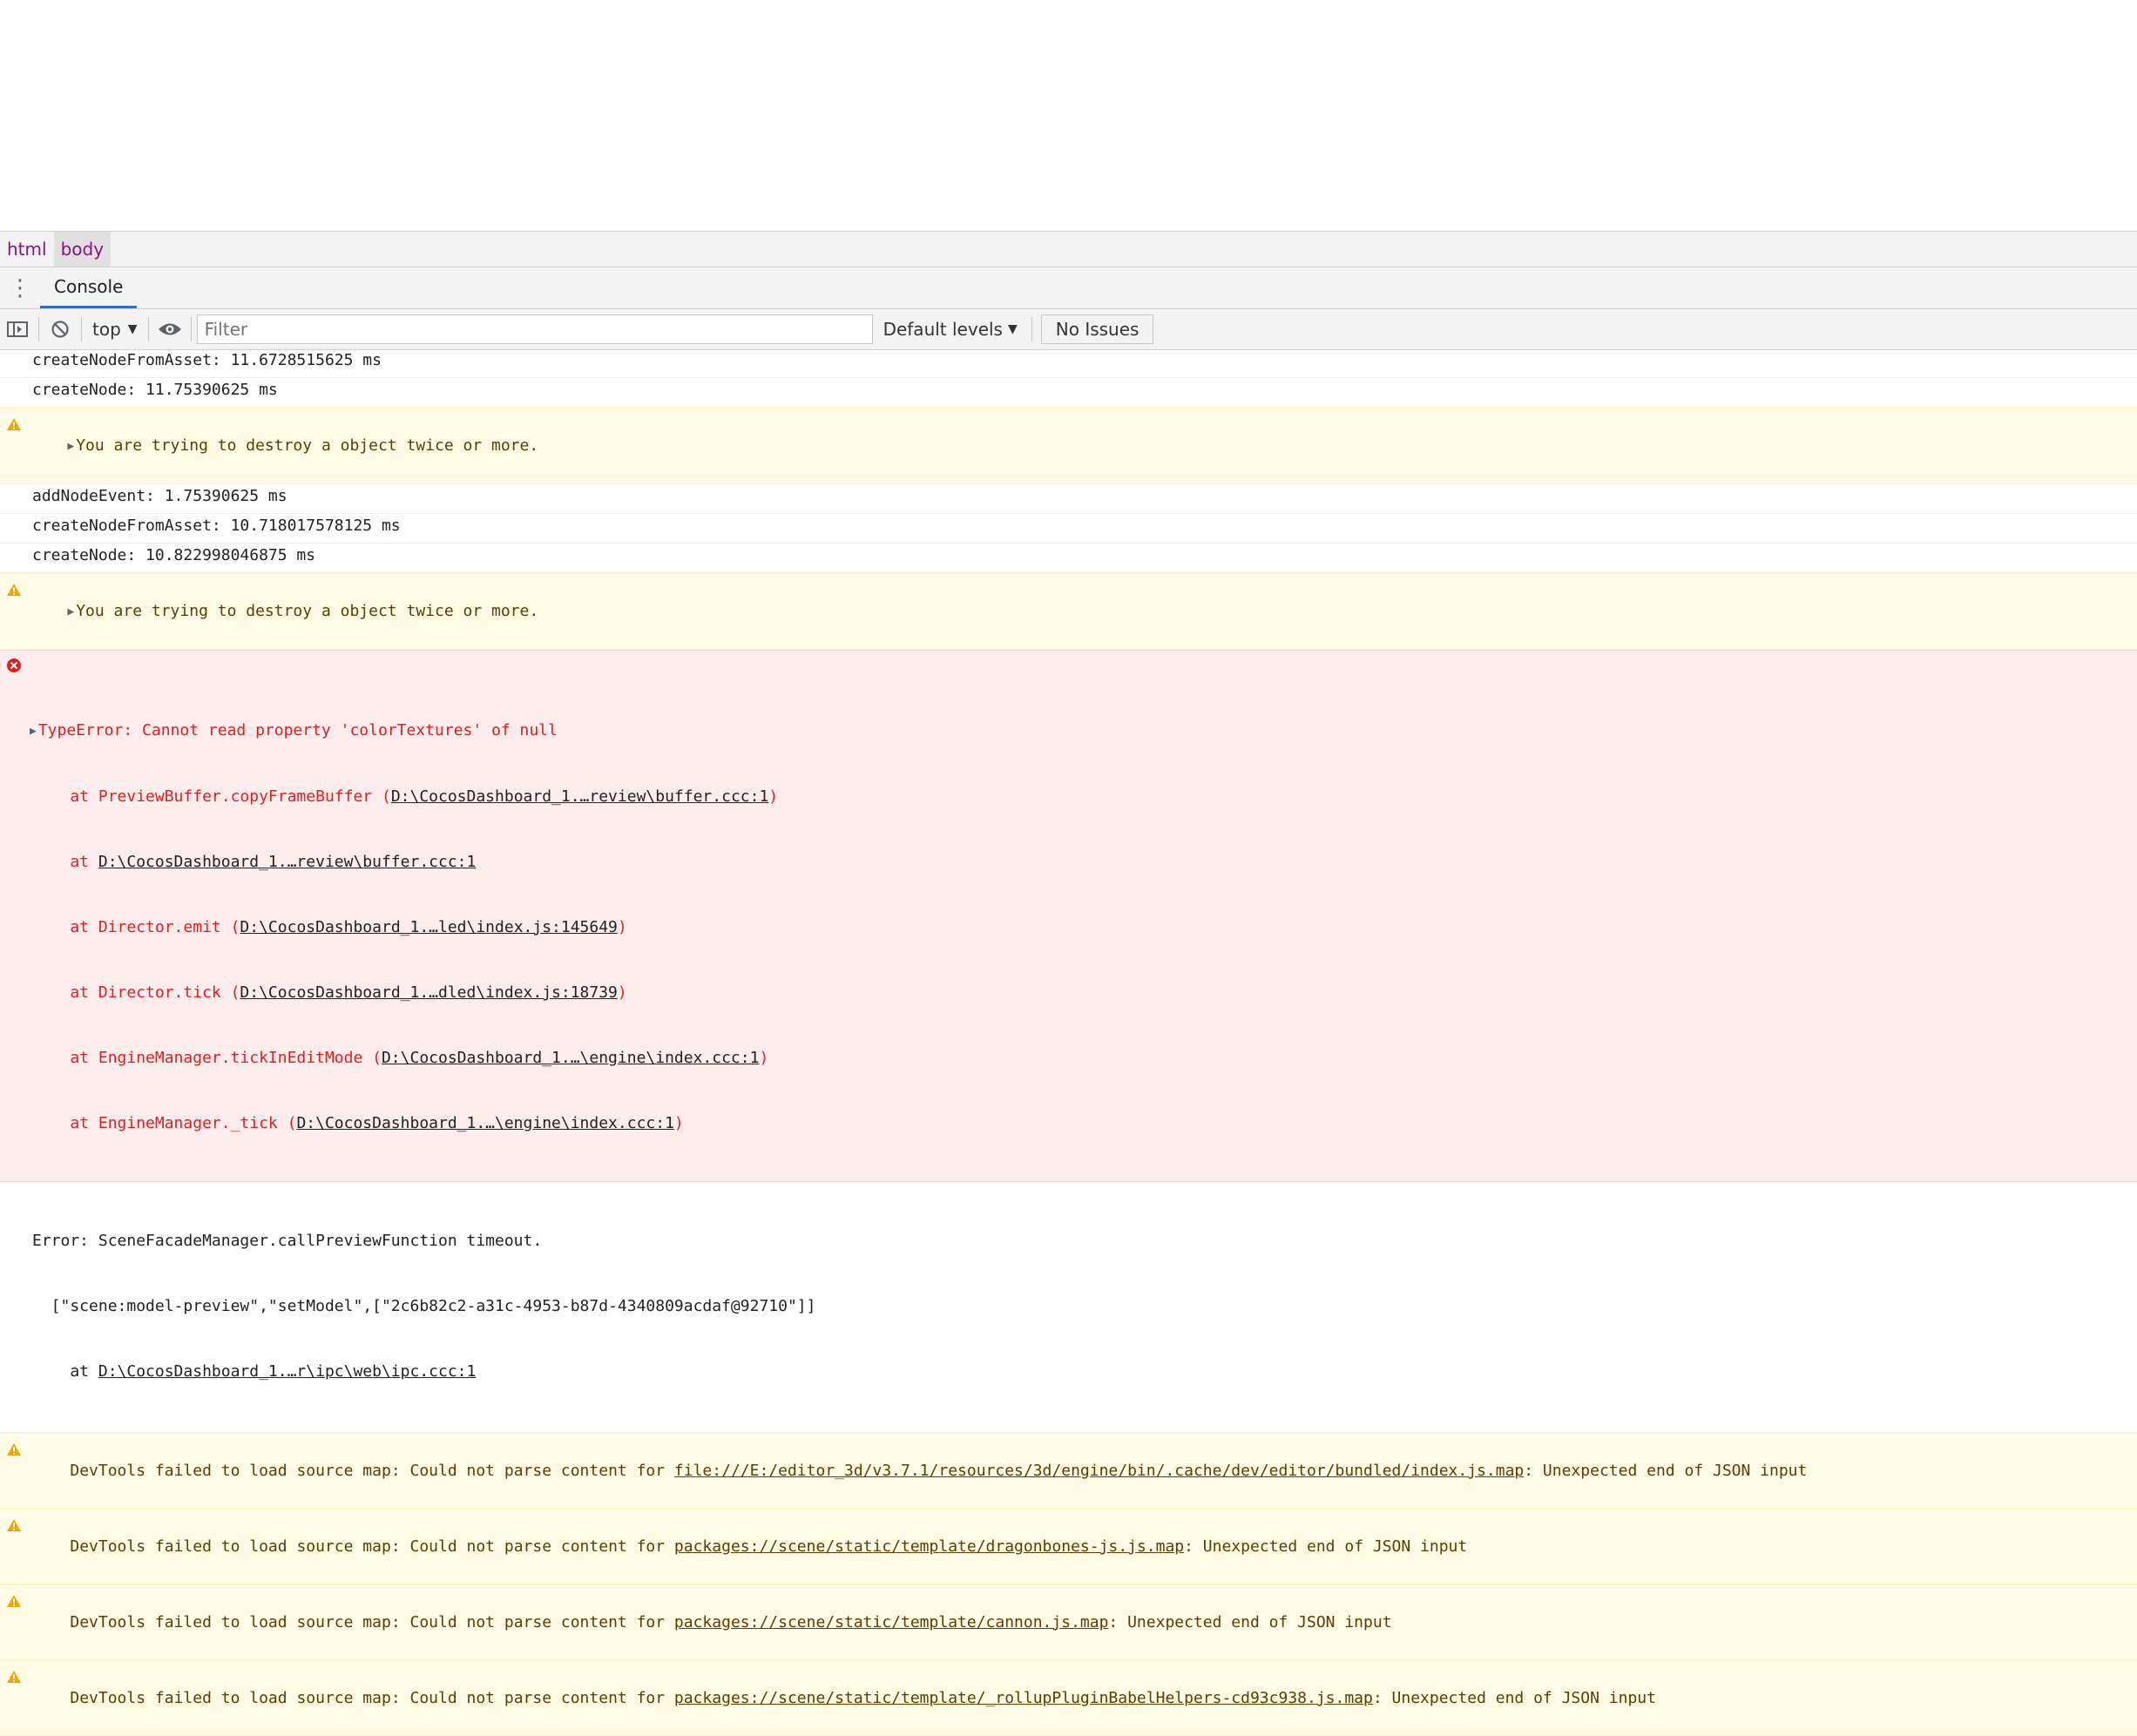 The width and height of the screenshot is (2137, 1736). Describe the element at coordinates (207, 360) in the screenshot. I see `message-text: createNodeFromAsset: 11.6728515625 ms` at that location.